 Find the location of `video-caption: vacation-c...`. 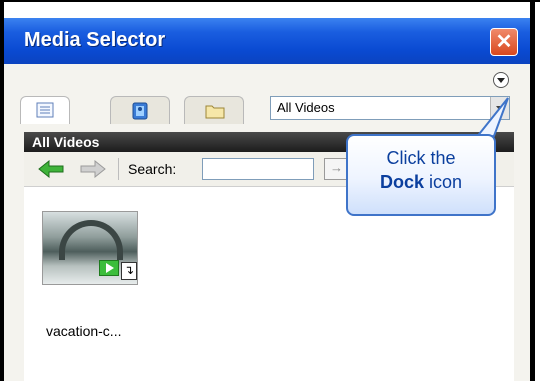

video-caption: vacation-c... is located at coordinates (84, 331).